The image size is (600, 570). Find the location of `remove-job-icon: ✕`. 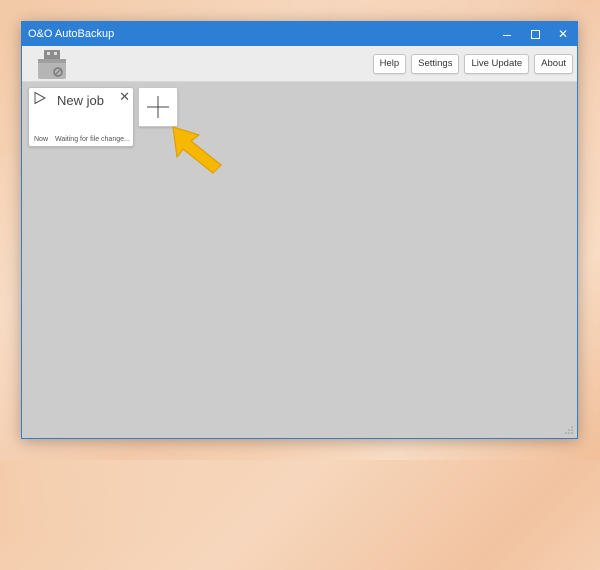

remove-job-icon: ✕ is located at coordinates (124, 97).